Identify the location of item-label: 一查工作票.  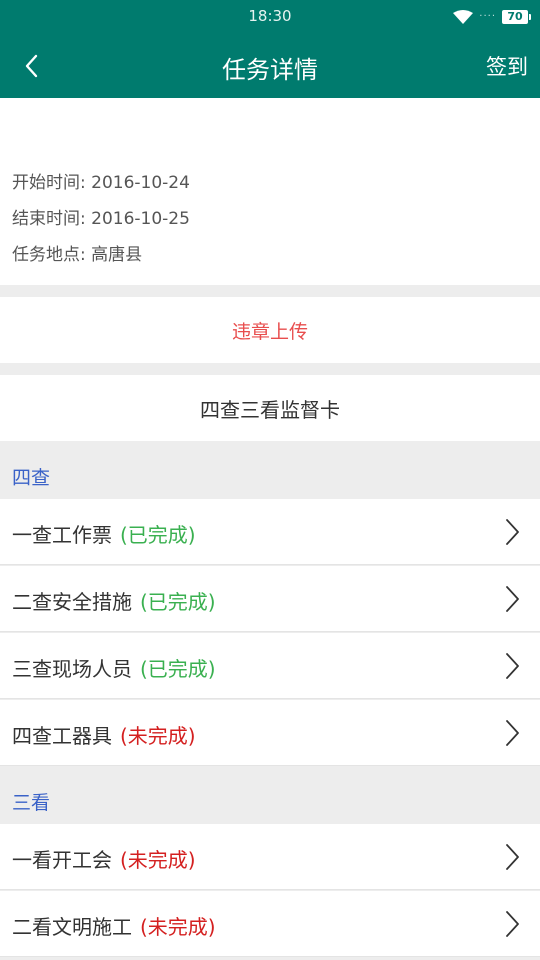
(62, 535).